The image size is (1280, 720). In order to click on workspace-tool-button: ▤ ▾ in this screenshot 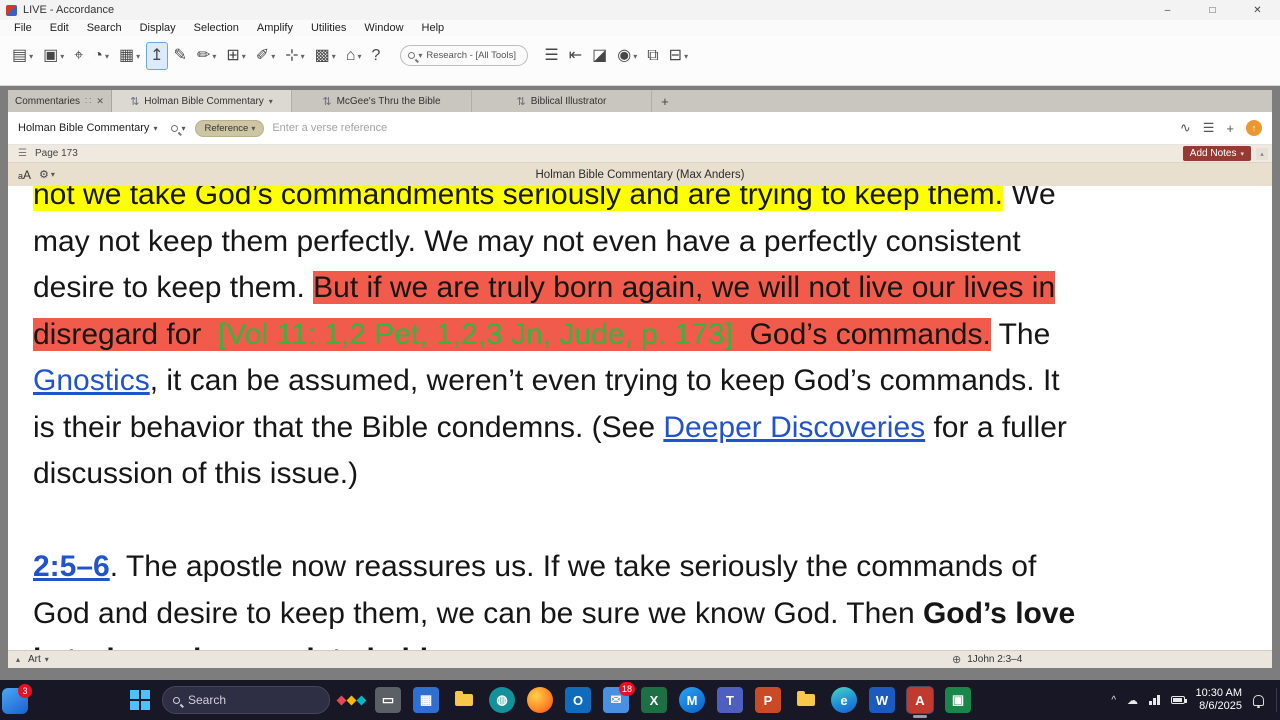, I will do `click(22, 56)`.